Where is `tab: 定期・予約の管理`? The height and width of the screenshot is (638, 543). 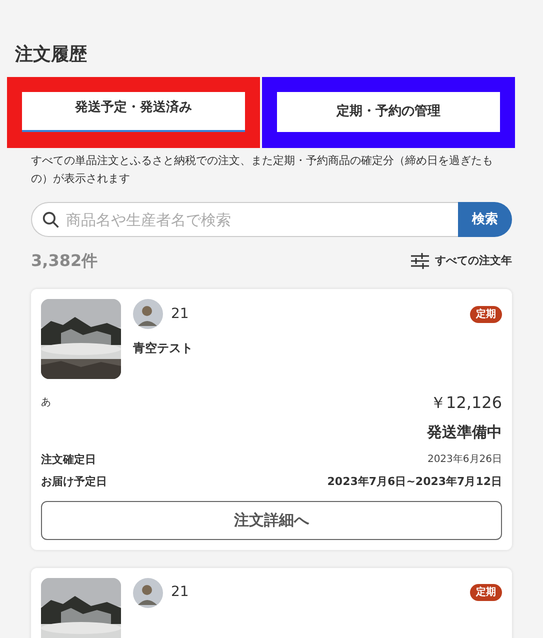 tab: 定期・予約の管理 is located at coordinates (388, 112).